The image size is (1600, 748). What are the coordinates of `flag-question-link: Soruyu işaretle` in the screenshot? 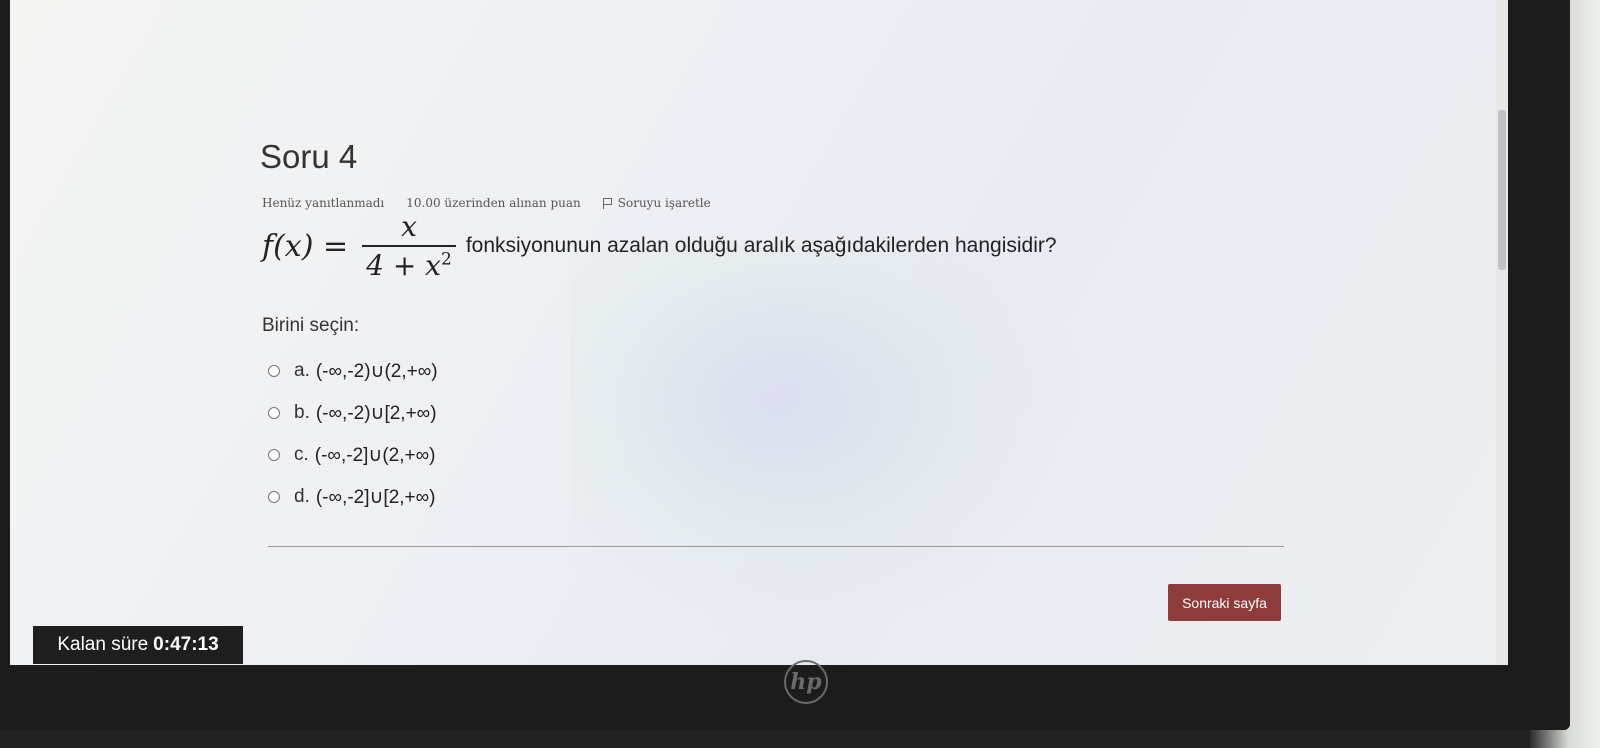 It's located at (667, 203).